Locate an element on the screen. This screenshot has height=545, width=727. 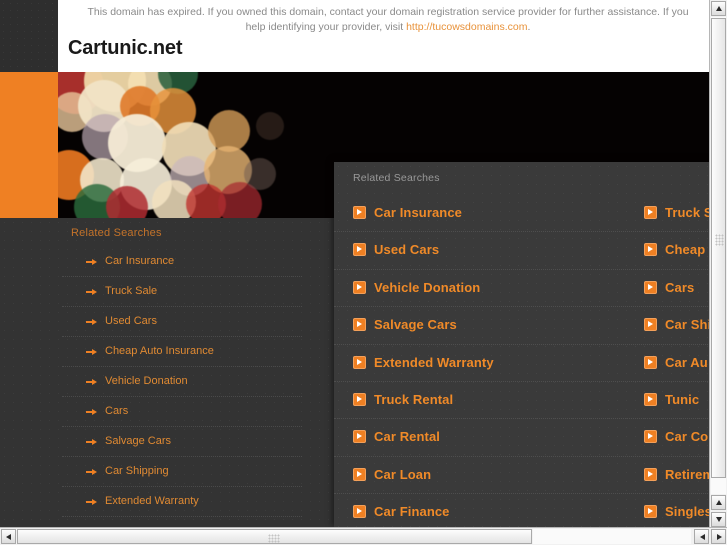
overlay-link: Cheap is located at coordinates (677, 250).